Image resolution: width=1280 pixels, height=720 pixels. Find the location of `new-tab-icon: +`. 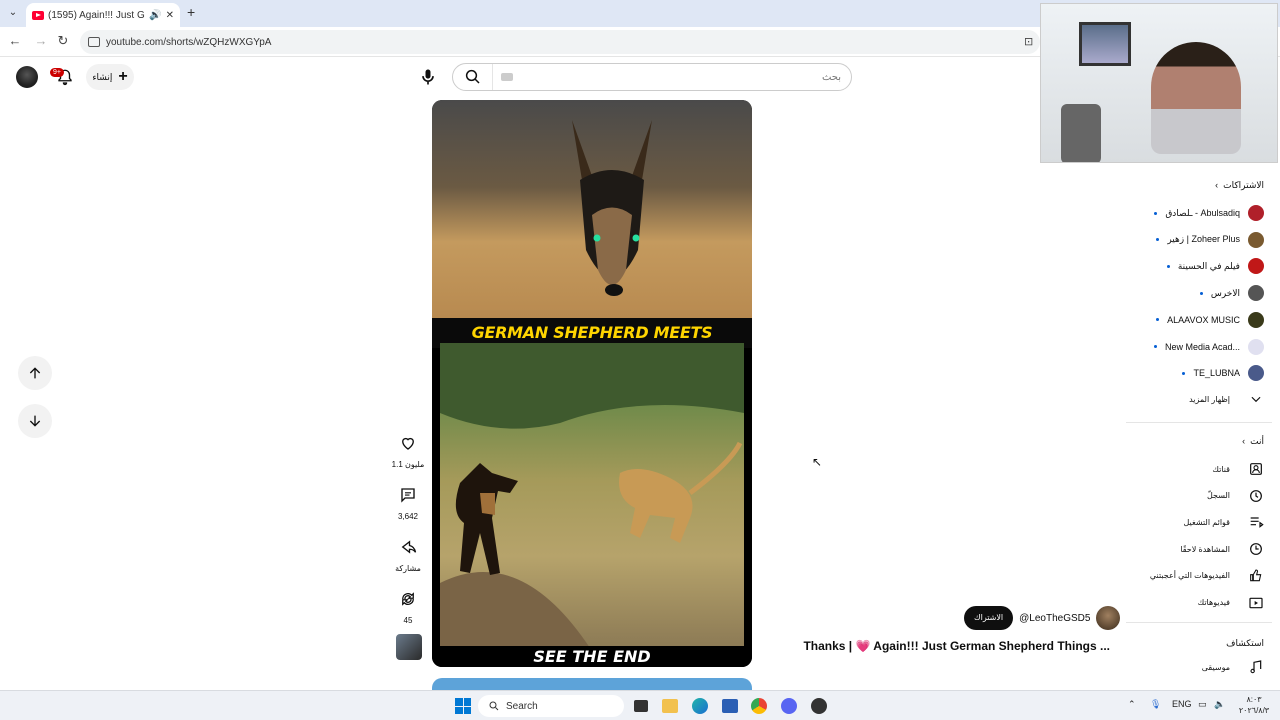

new-tab-icon: + is located at coordinates (191, 12).